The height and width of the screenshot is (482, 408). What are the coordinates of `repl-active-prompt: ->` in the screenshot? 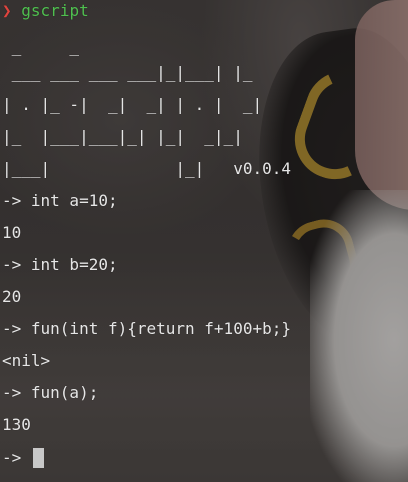 It's located at (16, 458).